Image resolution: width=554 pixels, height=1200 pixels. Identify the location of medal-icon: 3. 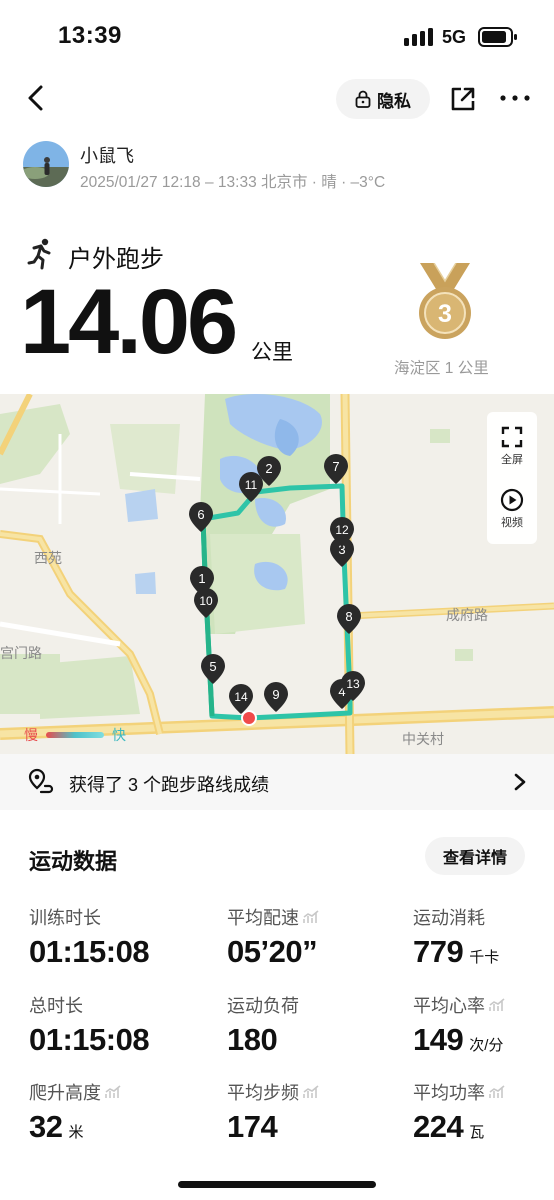
(445, 303).